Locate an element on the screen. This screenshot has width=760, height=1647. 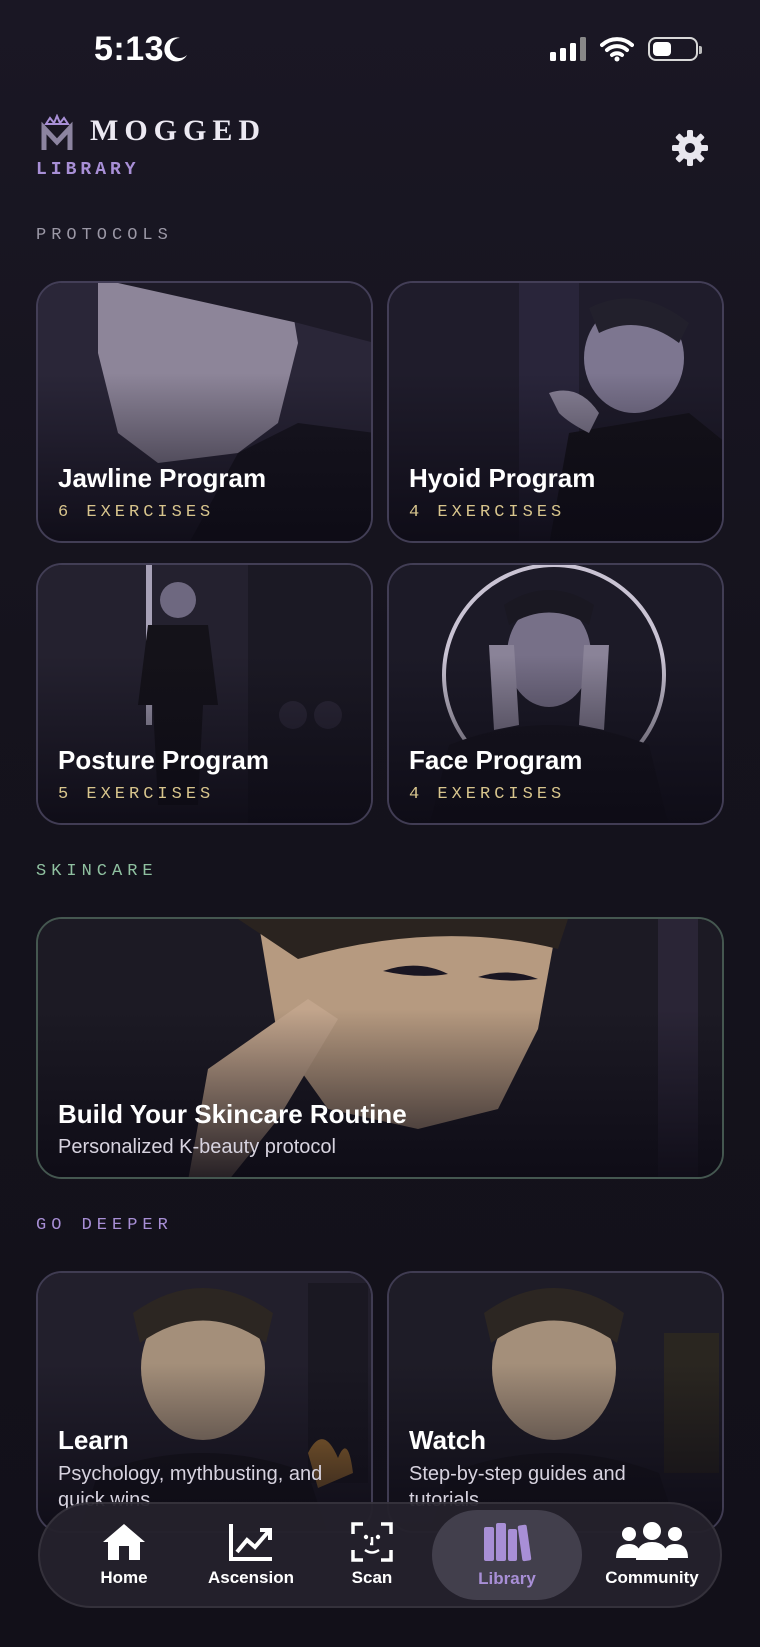
card-title: Watch is located at coordinates (448, 1440).